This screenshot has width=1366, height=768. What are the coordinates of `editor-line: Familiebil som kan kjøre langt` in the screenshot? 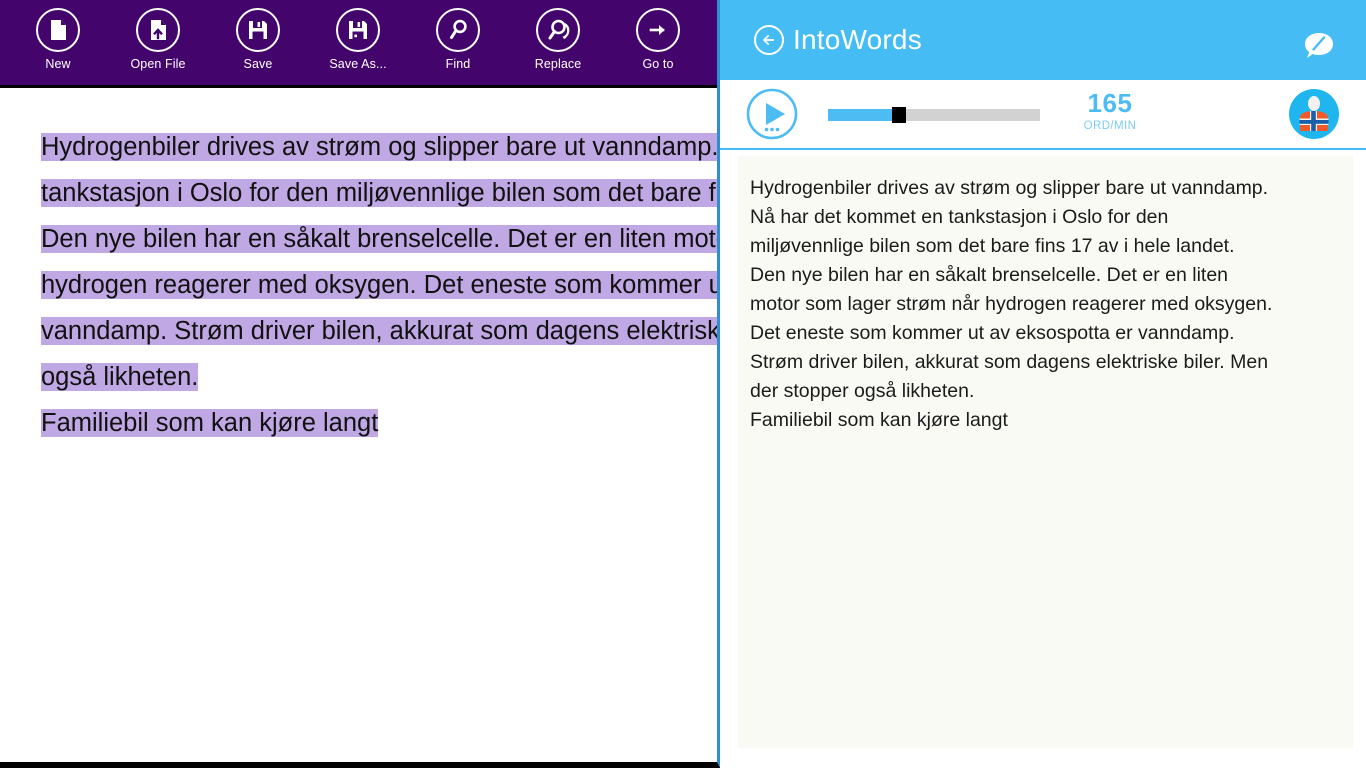 It's located at (379, 423).